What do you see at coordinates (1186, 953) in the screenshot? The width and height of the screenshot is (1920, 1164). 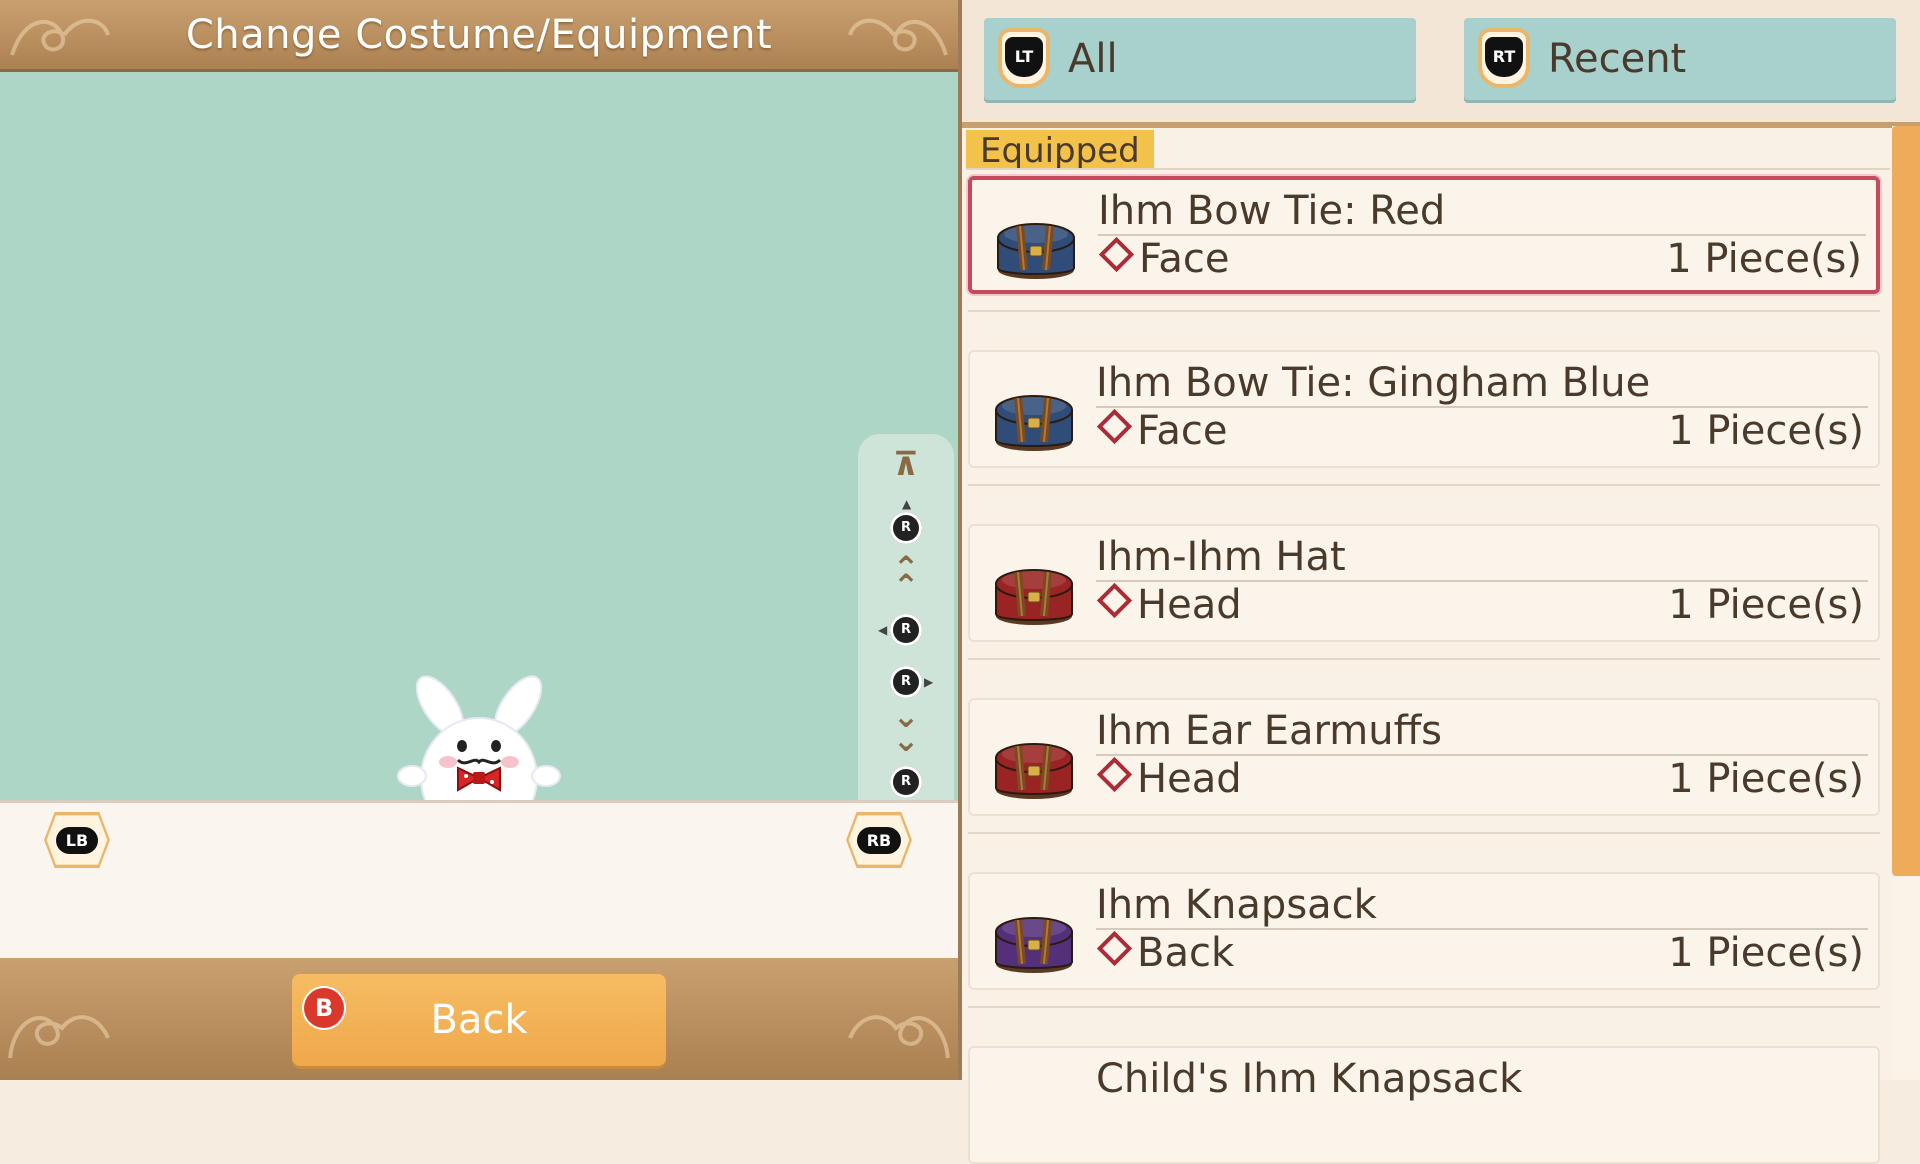 I see `item-slot-label: Back` at bounding box center [1186, 953].